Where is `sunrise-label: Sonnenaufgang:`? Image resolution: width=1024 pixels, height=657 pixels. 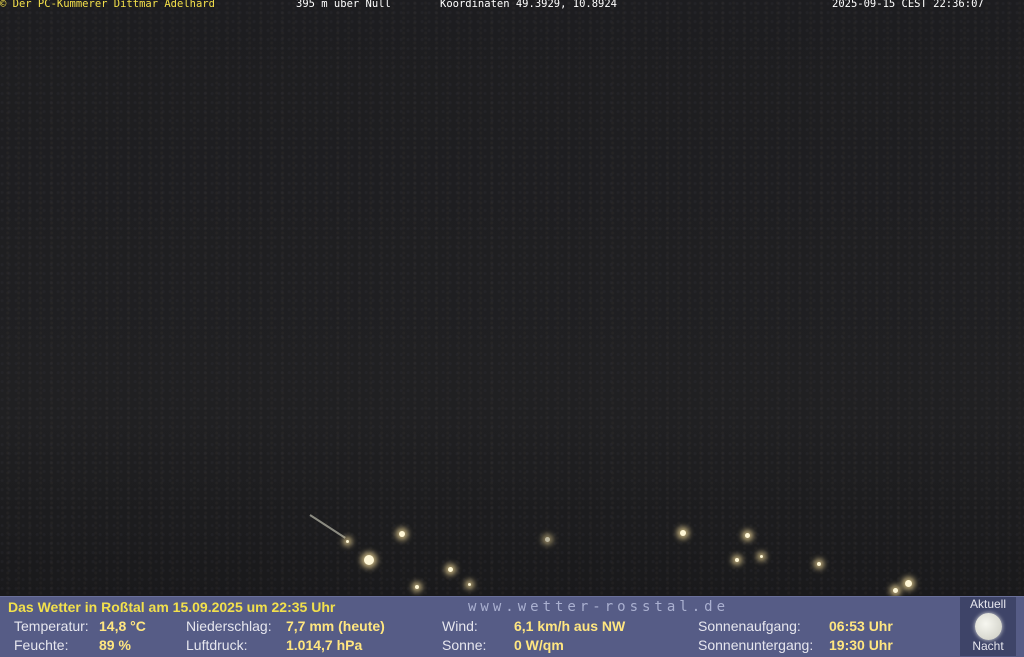 sunrise-label: Sonnenaufgang: is located at coordinates (749, 626).